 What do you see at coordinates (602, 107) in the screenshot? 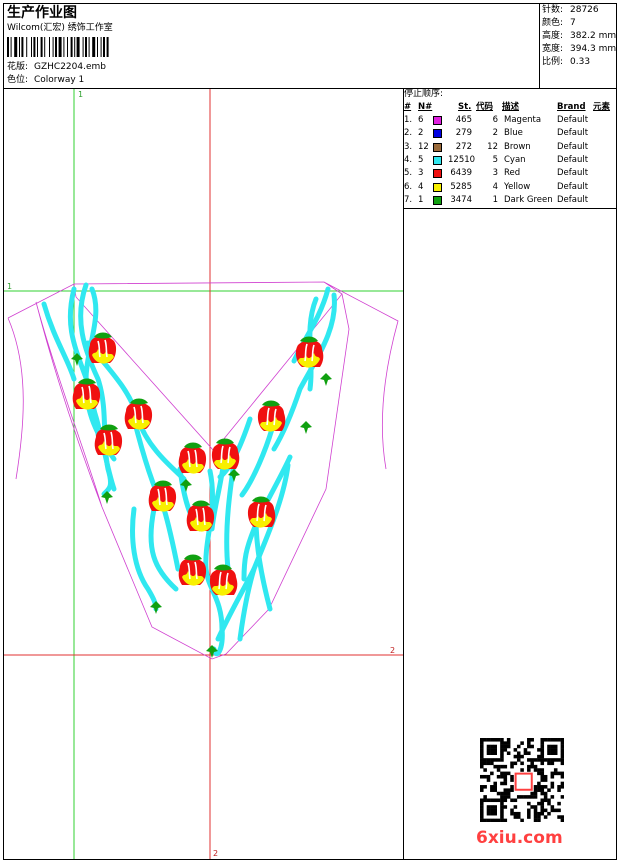
I see `col-header: 元素` at bounding box center [602, 107].